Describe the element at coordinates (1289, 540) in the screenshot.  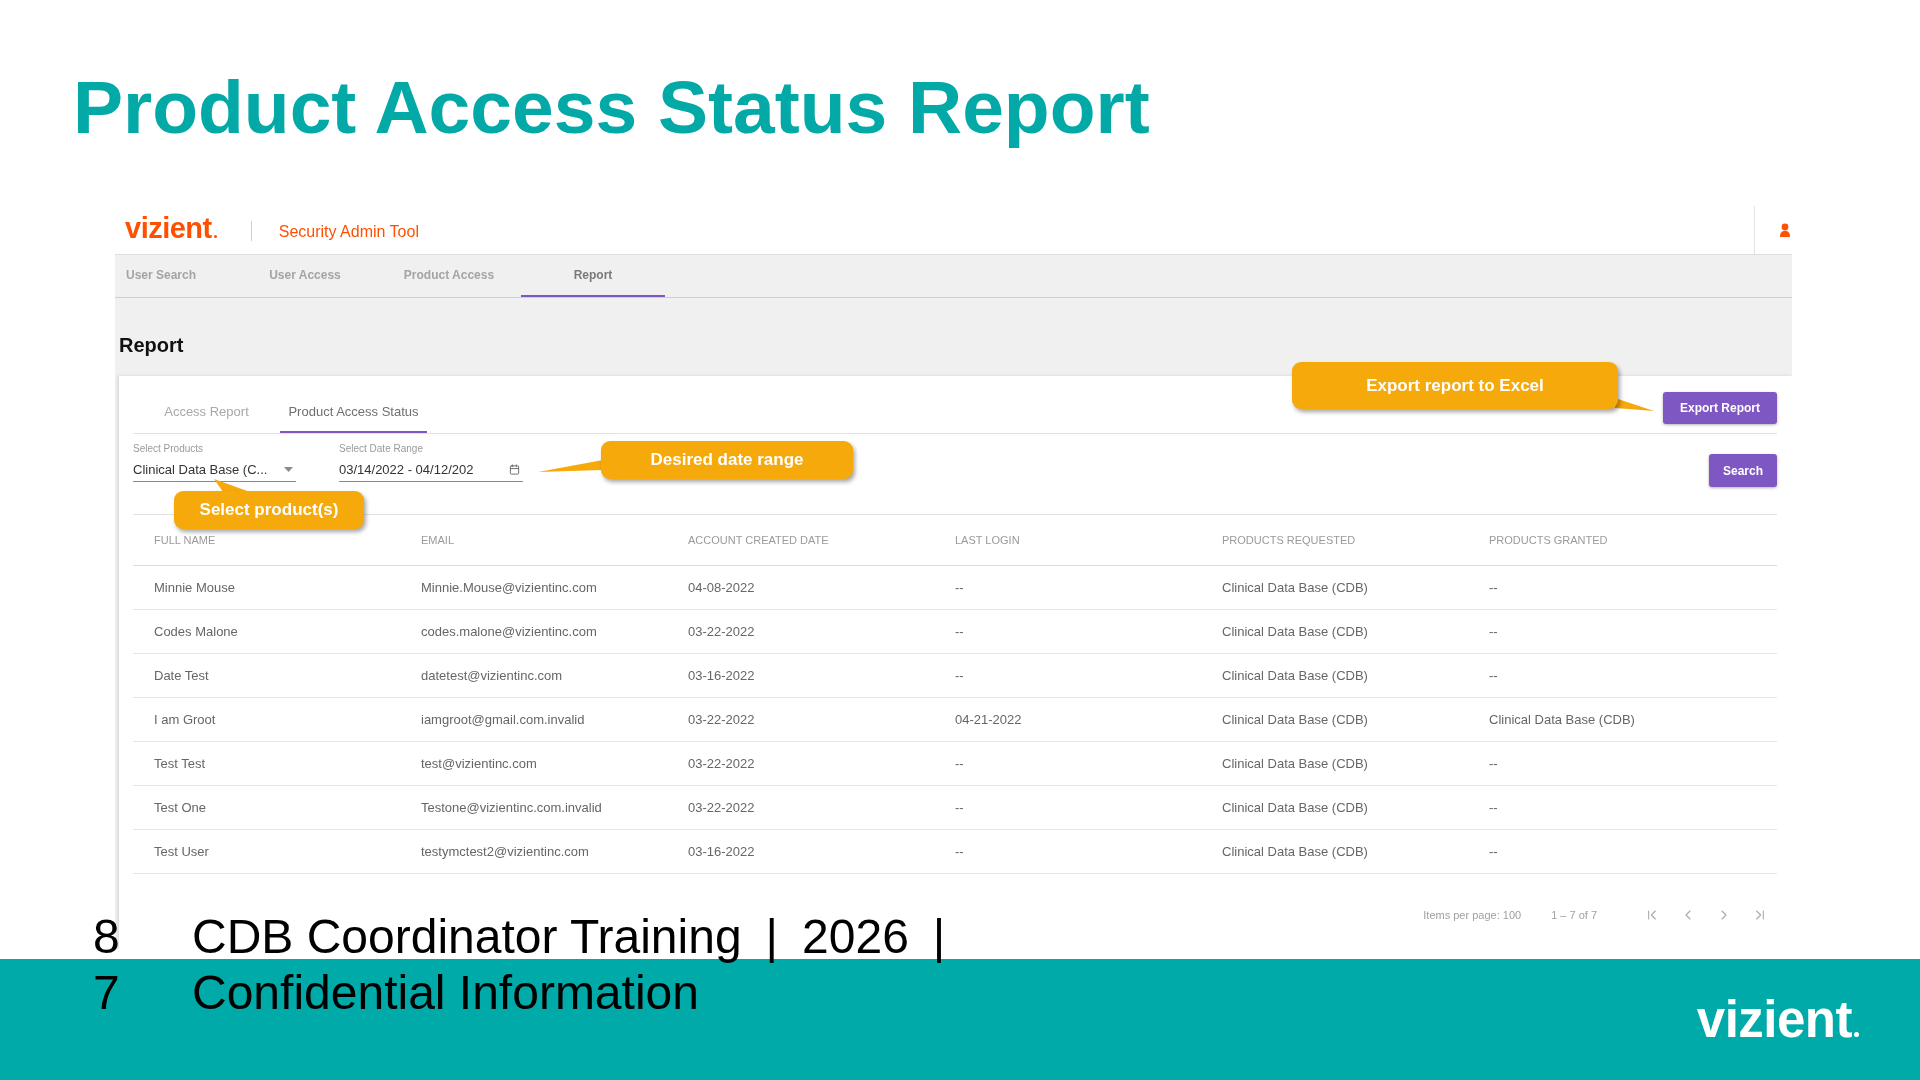
I see `column-header: PRODUCTS REQUESTED` at that location.